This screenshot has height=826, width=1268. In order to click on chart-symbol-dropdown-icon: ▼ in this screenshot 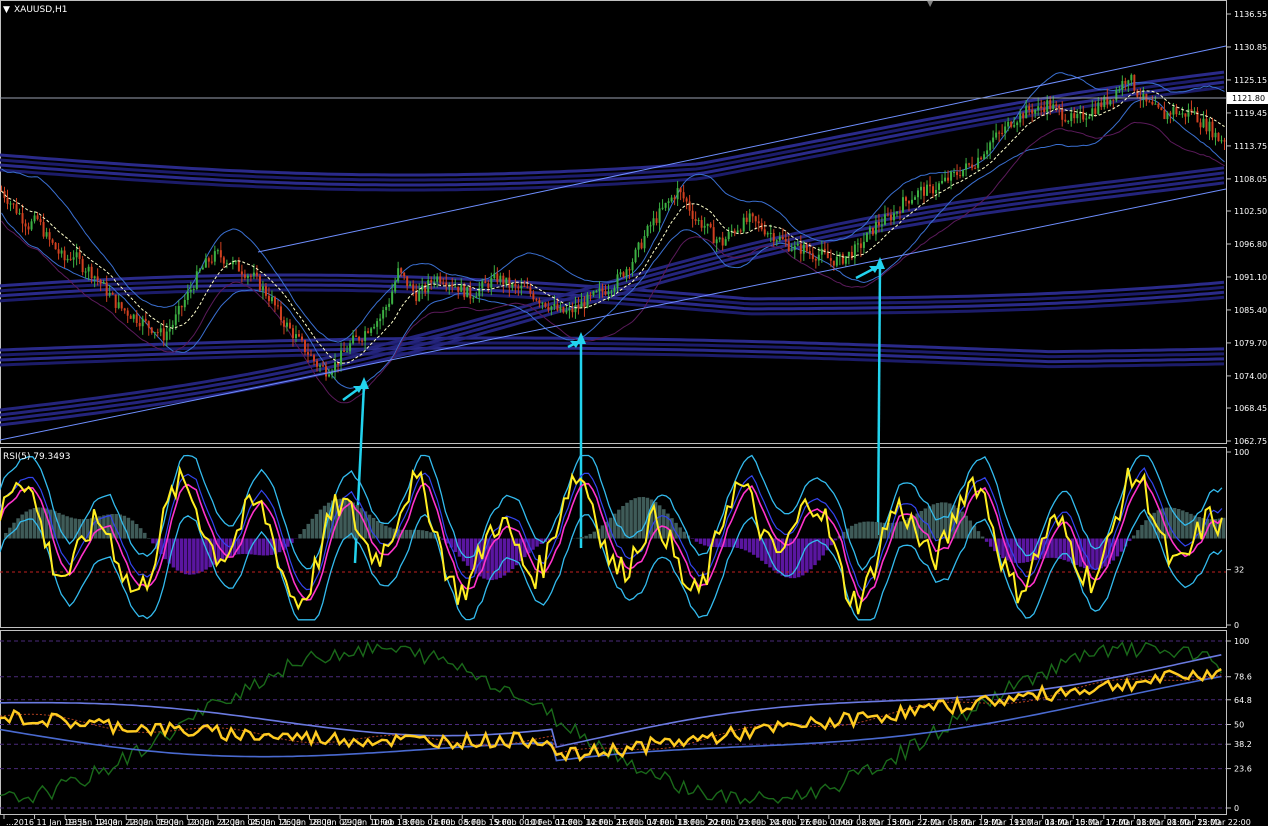, I will do `click(6, 10)`.